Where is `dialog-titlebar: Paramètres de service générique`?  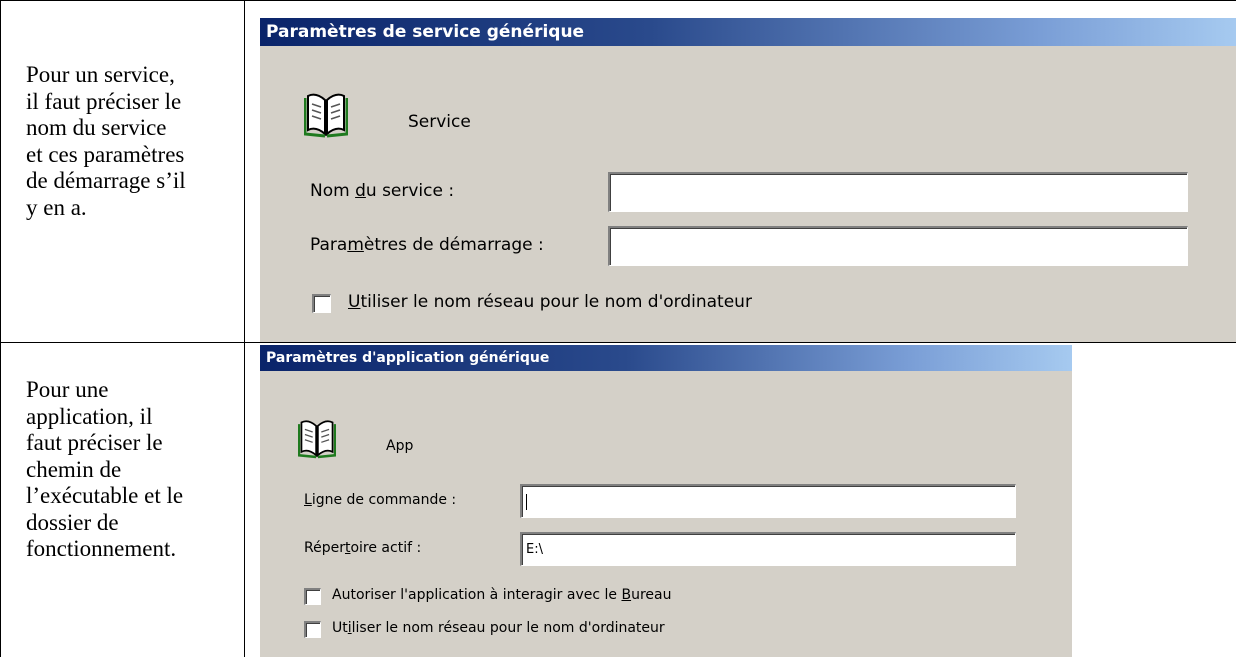 dialog-titlebar: Paramètres de service générique is located at coordinates (748, 32).